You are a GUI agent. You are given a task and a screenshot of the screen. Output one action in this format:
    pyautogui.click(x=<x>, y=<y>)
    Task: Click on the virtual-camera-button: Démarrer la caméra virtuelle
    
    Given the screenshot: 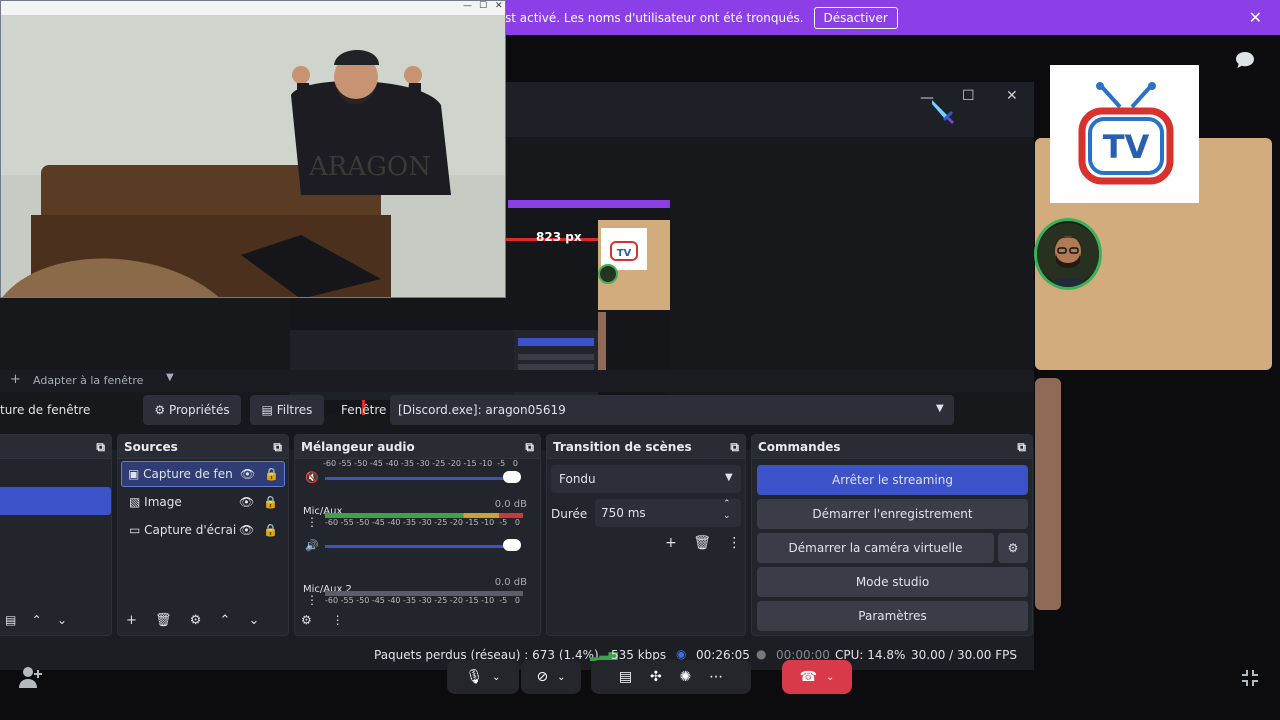 What is the action you would take?
    pyautogui.click(x=875, y=548)
    